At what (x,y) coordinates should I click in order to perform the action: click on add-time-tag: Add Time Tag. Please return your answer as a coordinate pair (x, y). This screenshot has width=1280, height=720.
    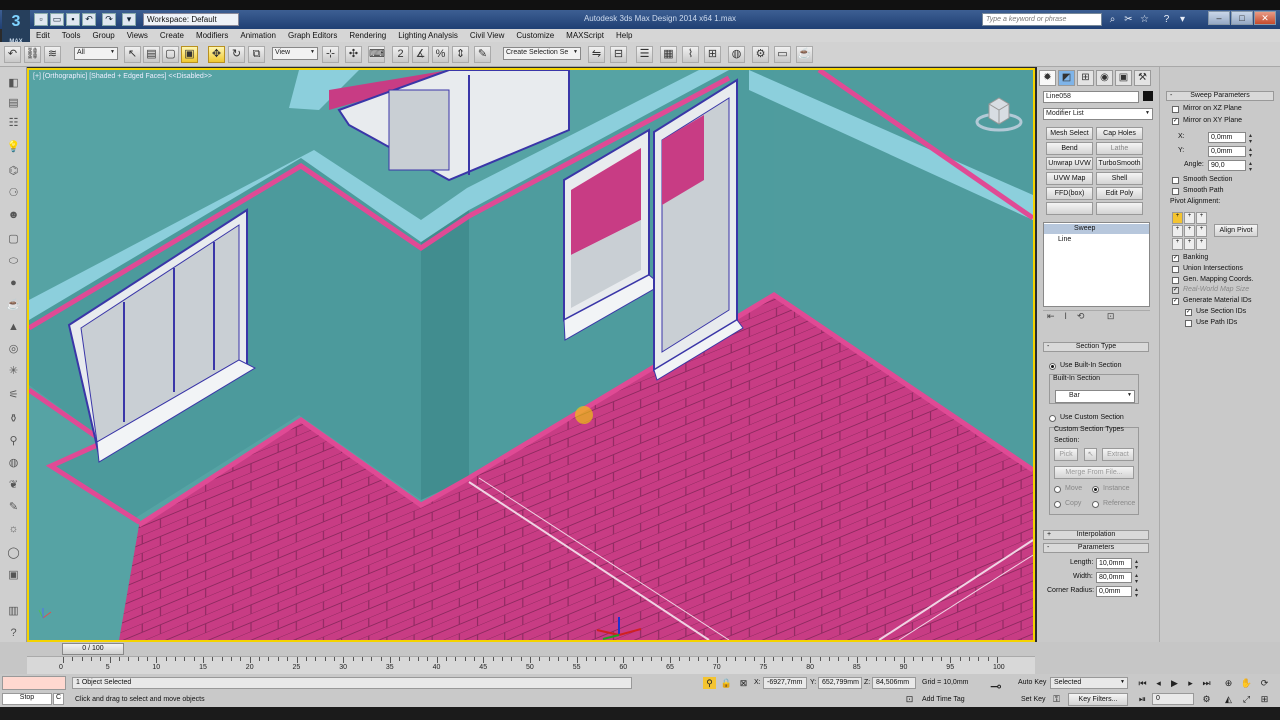
    Looking at the image, I should click on (943, 699).